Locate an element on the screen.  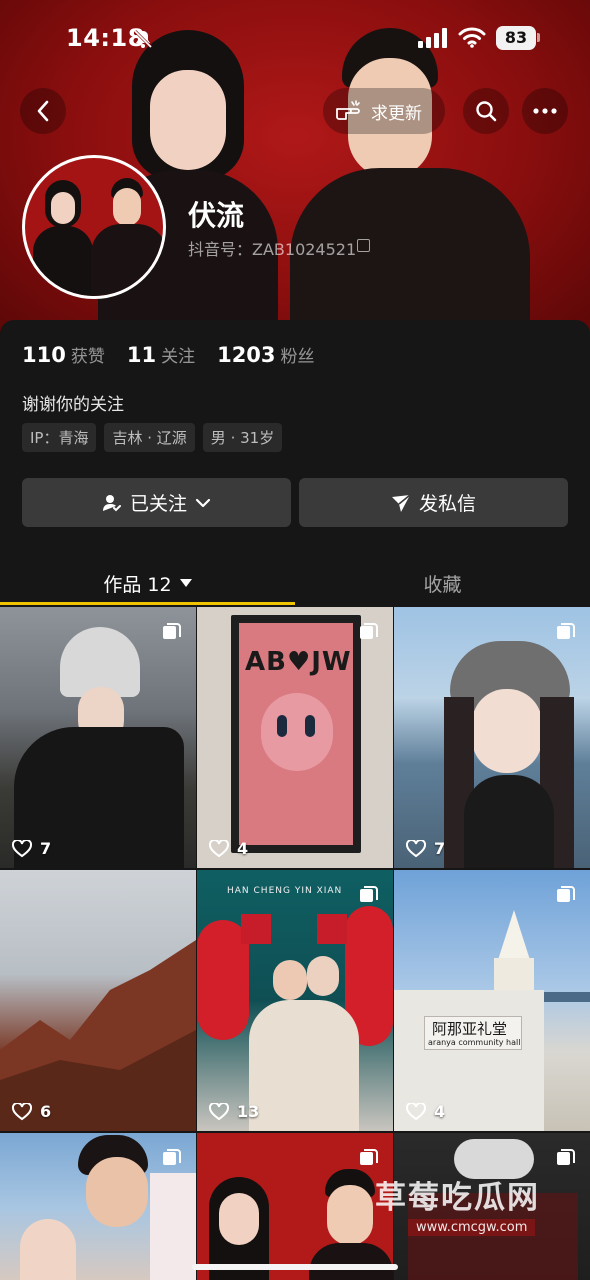
status-bar: 14:18 83 is located at coordinates (295, 40).